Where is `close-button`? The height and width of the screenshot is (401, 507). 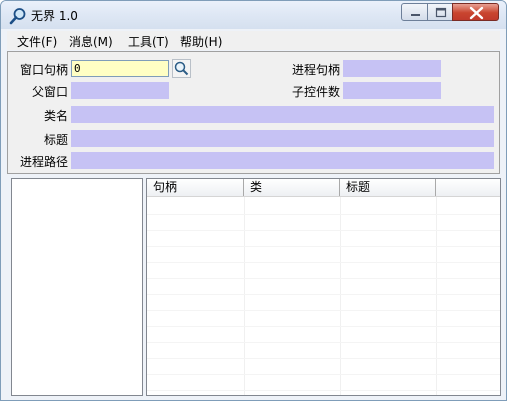
close-button is located at coordinates (475, 12).